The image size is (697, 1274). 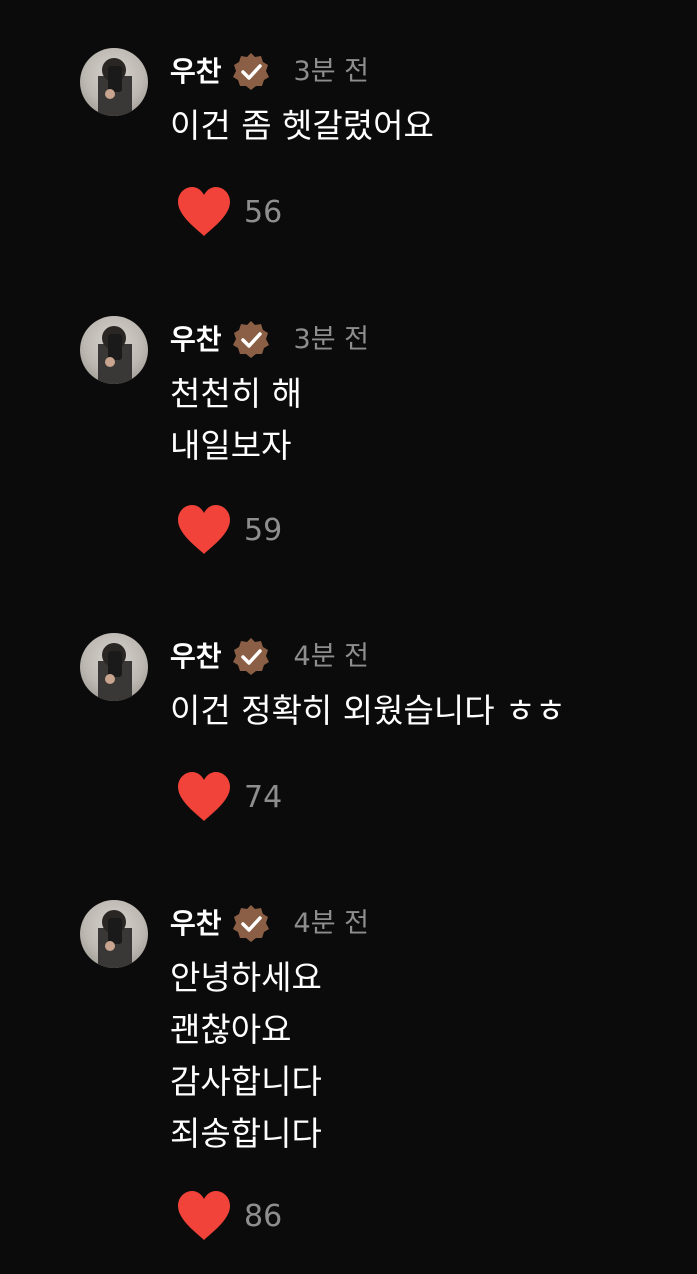 I want to click on like-button: 59, so click(x=229, y=530).